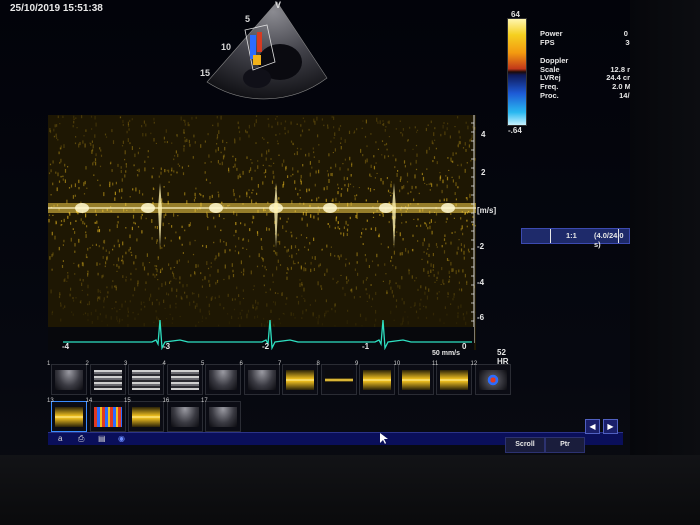 This screenshot has height=525, width=700. Describe the element at coordinates (89, 401) in the screenshot. I see `clip-number: 14` at that location.